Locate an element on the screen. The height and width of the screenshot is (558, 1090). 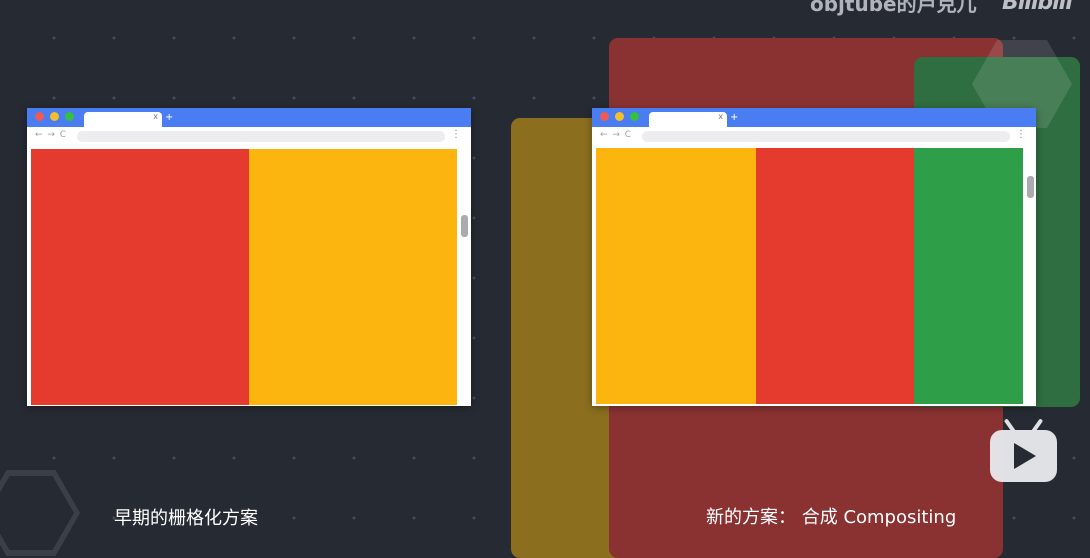
caption-early-rasterization: 早期的栅格化方案 is located at coordinates (186, 518).